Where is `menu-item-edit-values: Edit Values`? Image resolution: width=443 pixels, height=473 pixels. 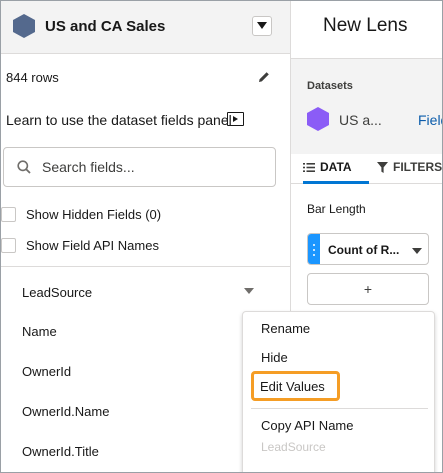
menu-item-edit-values: Edit Values is located at coordinates (295, 386).